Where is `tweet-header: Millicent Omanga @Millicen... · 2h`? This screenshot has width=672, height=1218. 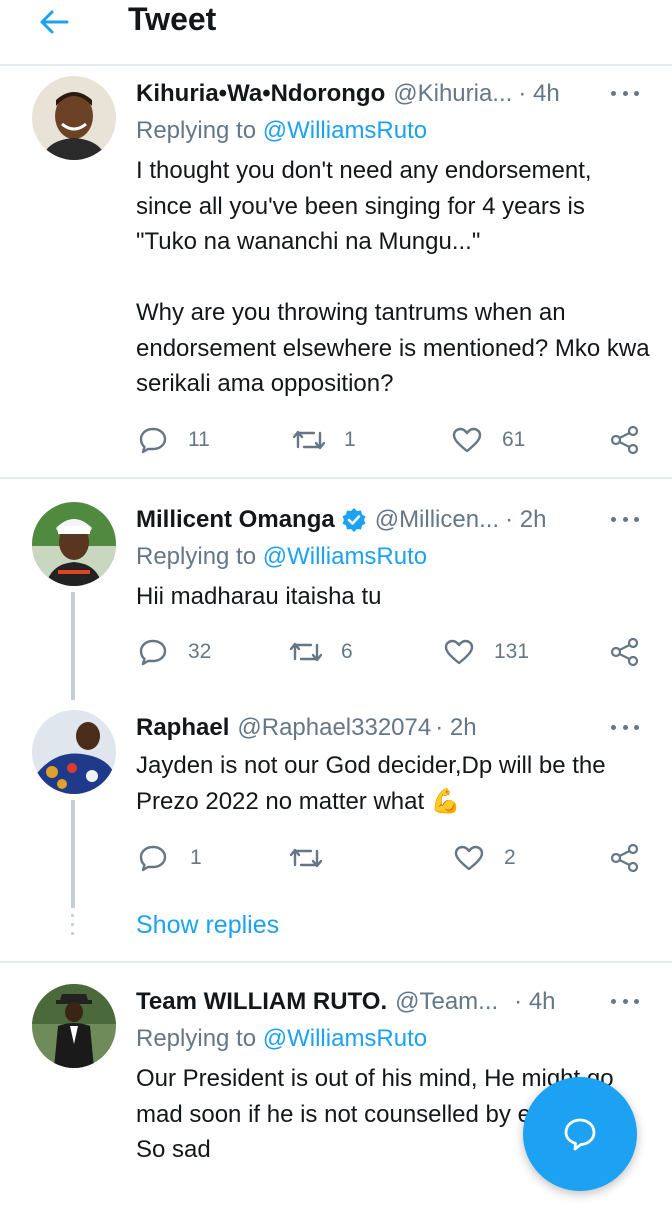 tweet-header: Millicent Omanga @Millicen... · 2h is located at coordinates (389, 520).